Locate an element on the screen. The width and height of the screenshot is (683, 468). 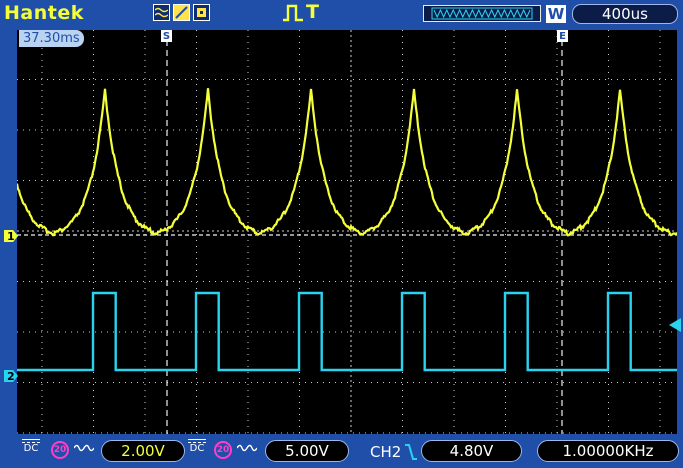
pulse-run-icon is located at coordinates (293, 15).